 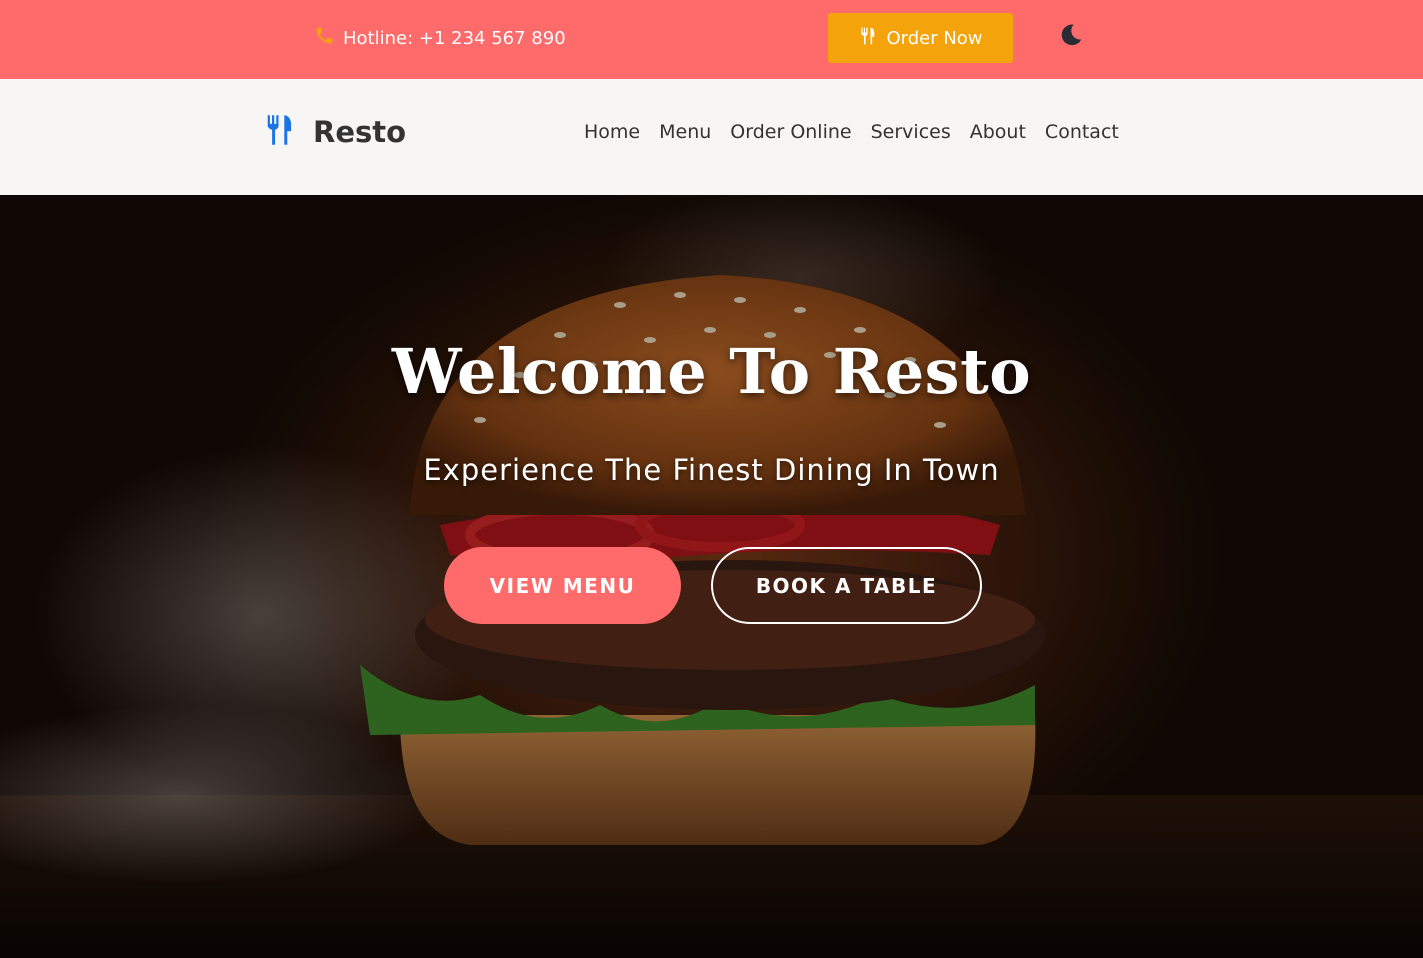 What do you see at coordinates (711, 371) in the screenshot?
I see `hero-title: Welcome To Resto` at bounding box center [711, 371].